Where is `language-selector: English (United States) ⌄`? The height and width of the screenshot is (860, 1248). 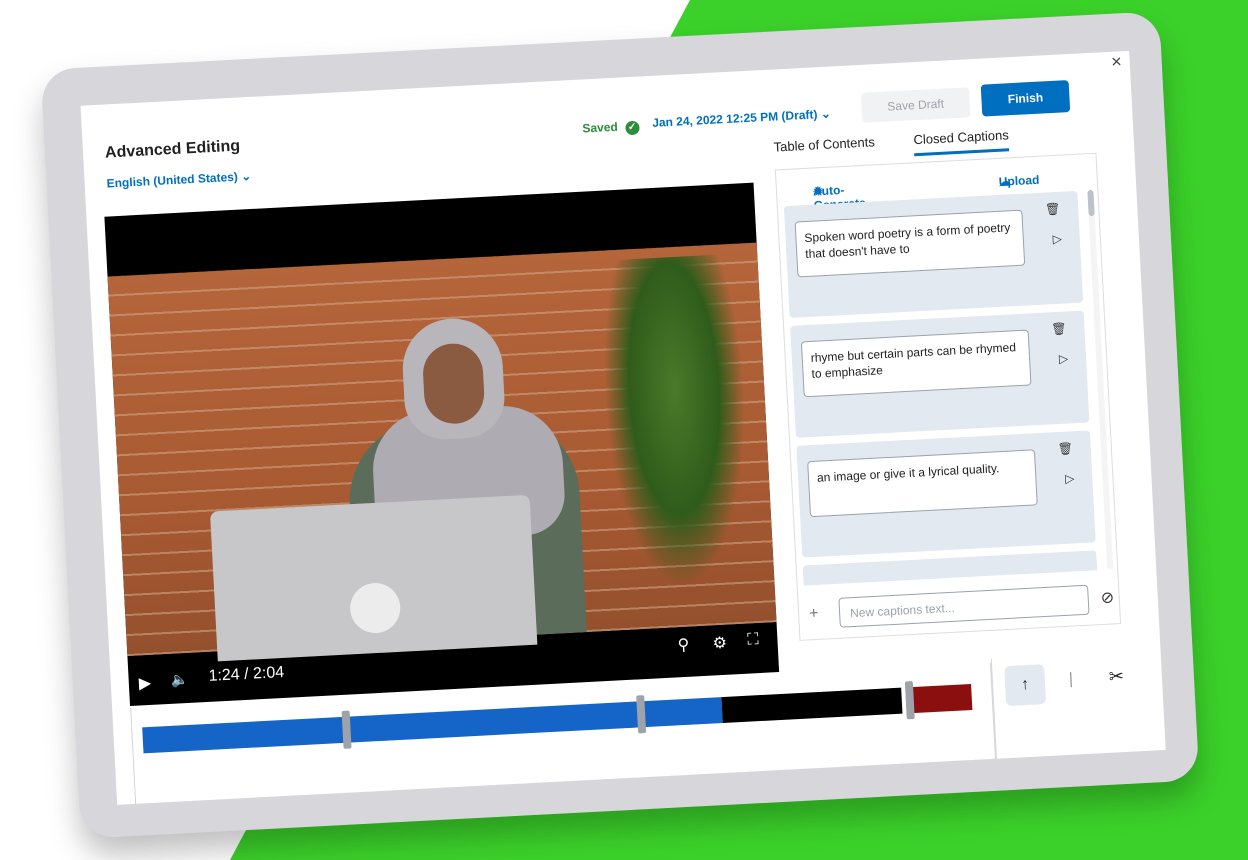
language-selector: English (United States) ⌄ is located at coordinates (178, 180).